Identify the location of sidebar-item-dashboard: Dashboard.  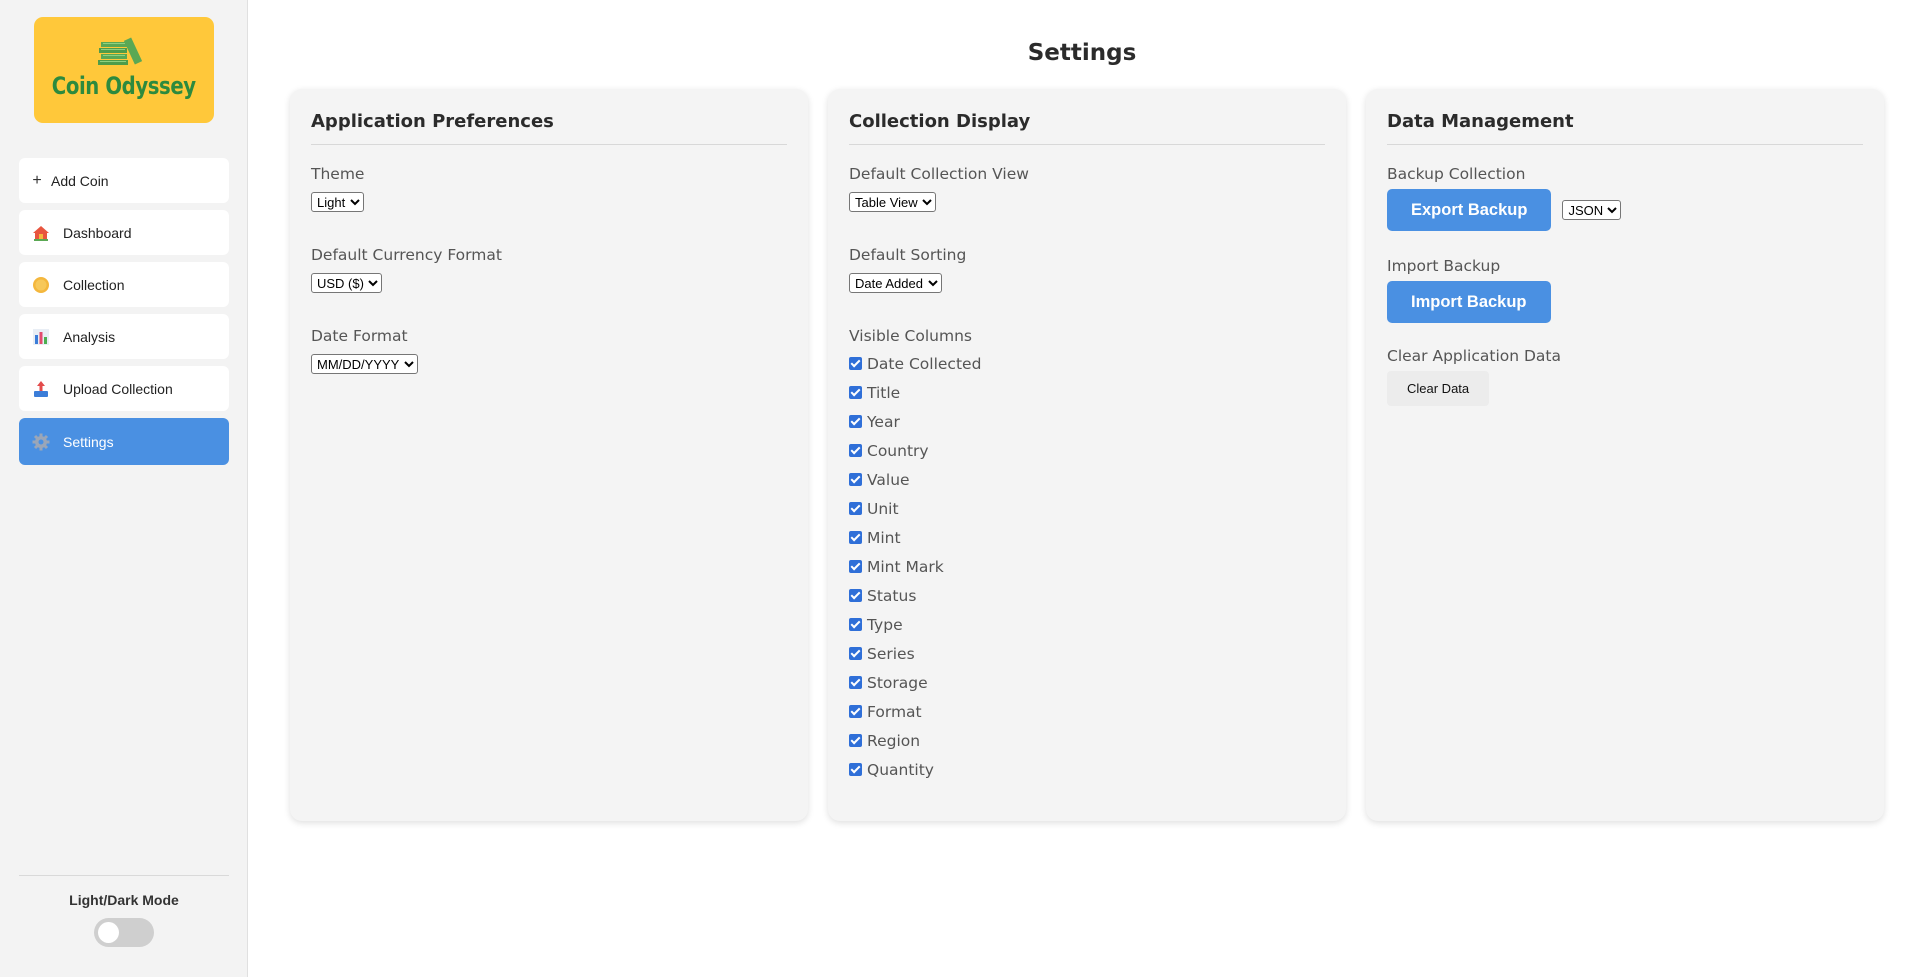
(124, 232).